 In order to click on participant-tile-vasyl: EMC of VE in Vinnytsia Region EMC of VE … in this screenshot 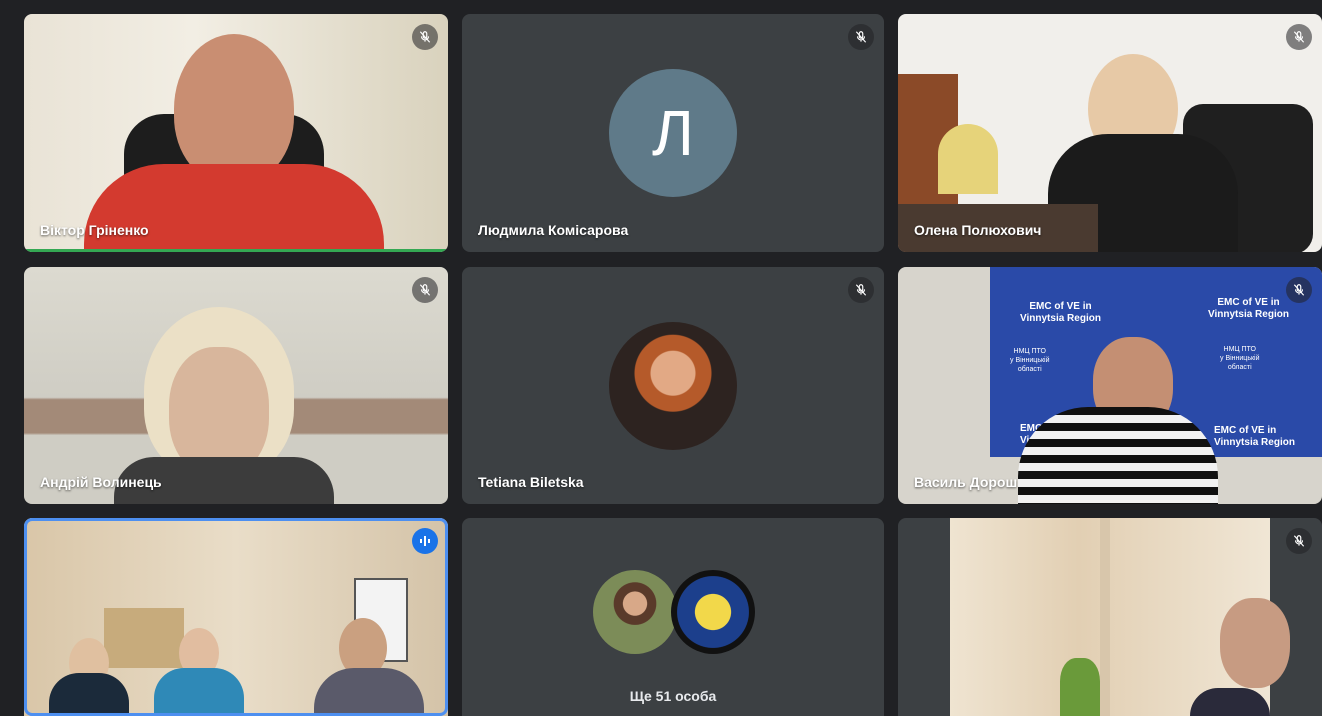, I will do `click(1110, 385)`.